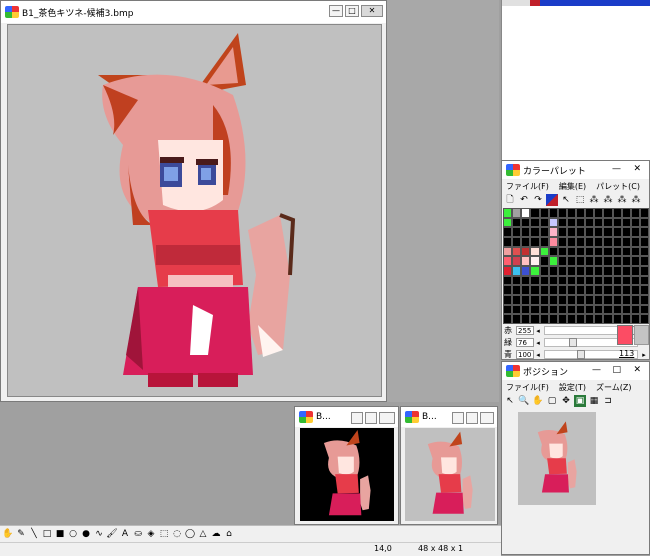  I want to click on position-menu-file: ファイル(F), so click(527, 387).